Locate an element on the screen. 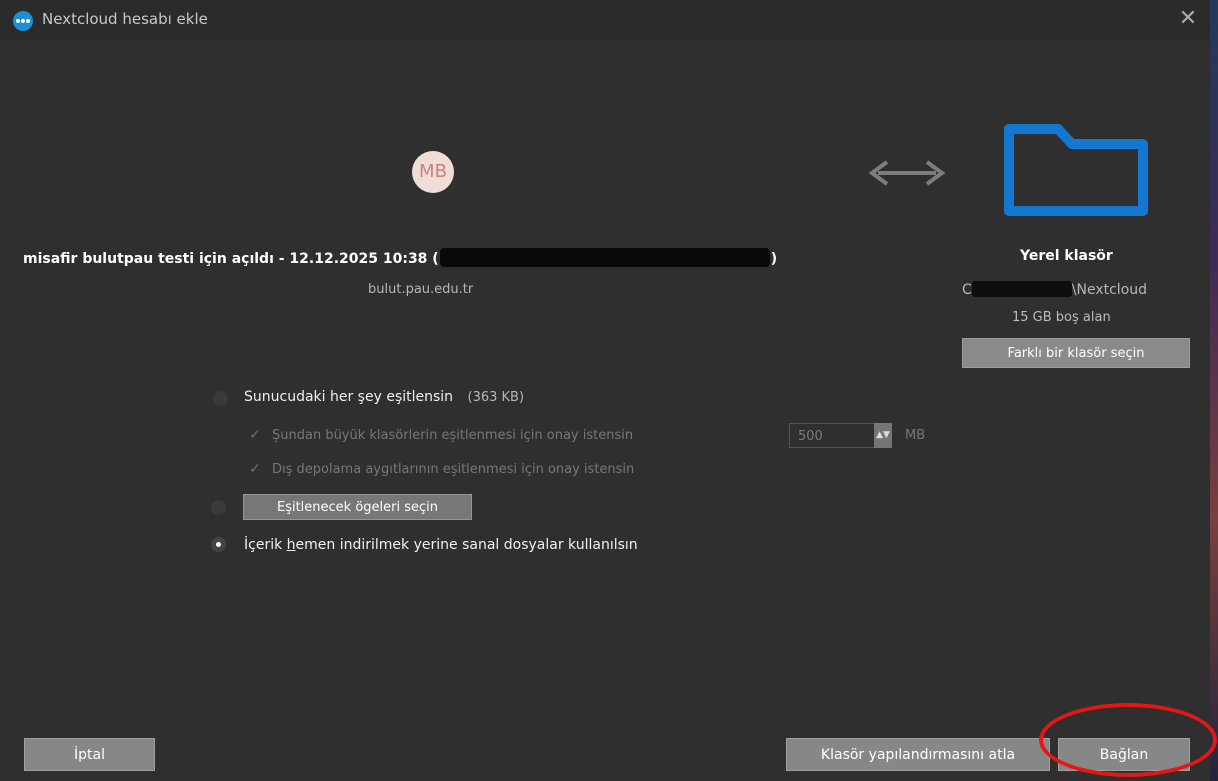 The image size is (1218, 781). local-folder-path: C \Nextcloud is located at coordinates (1054, 289).